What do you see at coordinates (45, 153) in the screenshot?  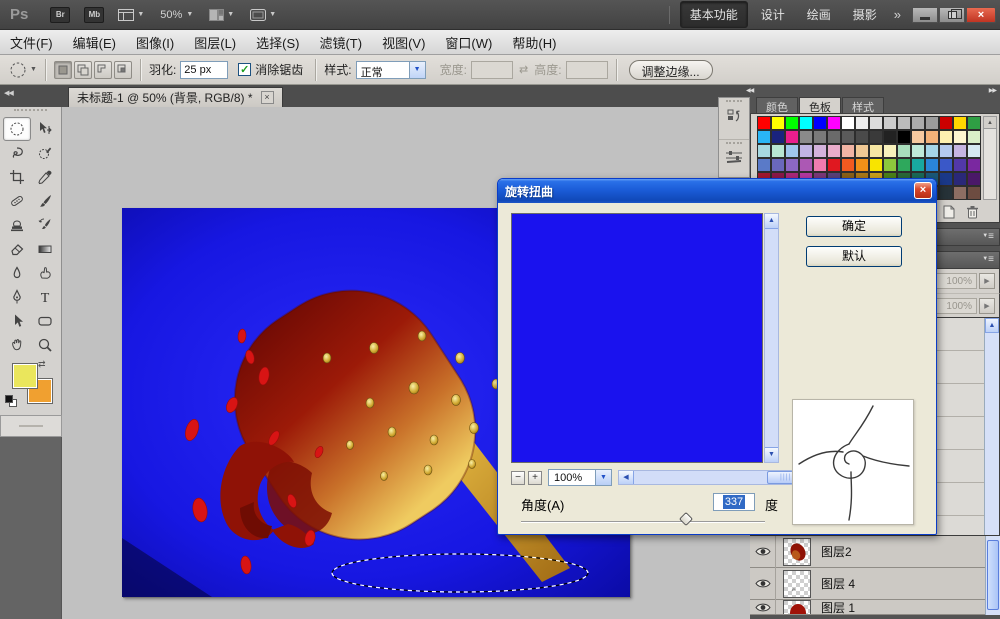 I see `tool-quick-selection` at bounding box center [45, 153].